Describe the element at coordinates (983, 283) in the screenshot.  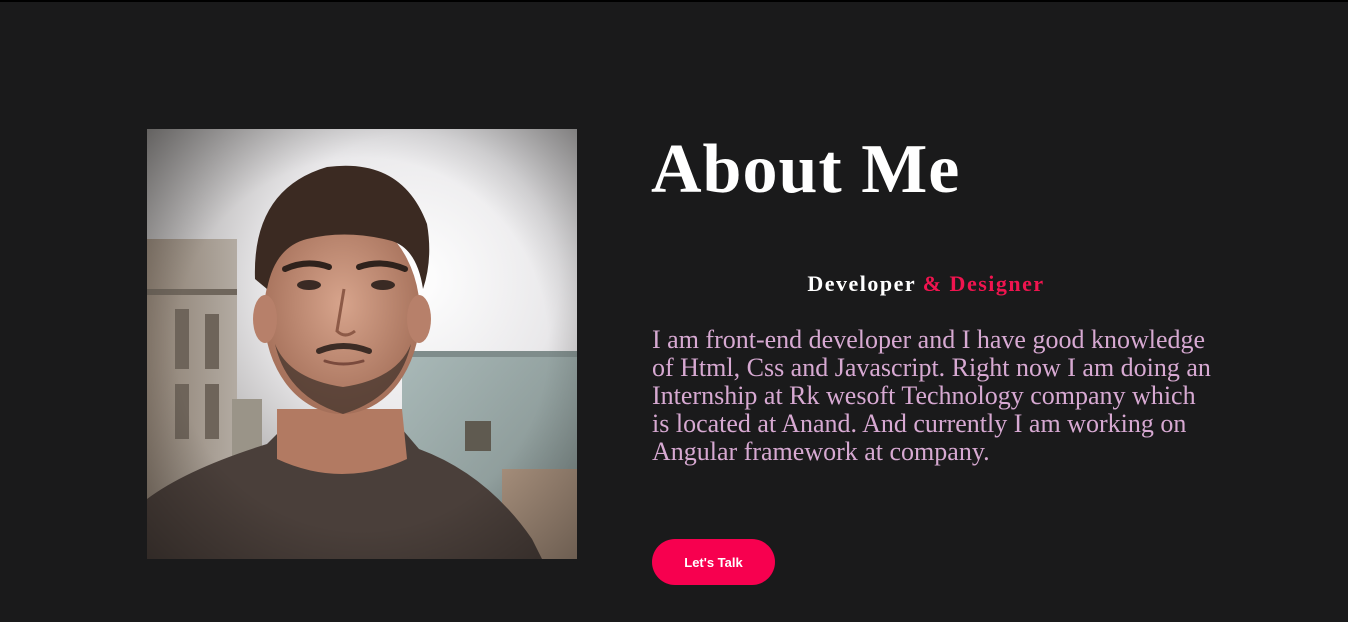
I see `role-accent: & Designer` at that location.